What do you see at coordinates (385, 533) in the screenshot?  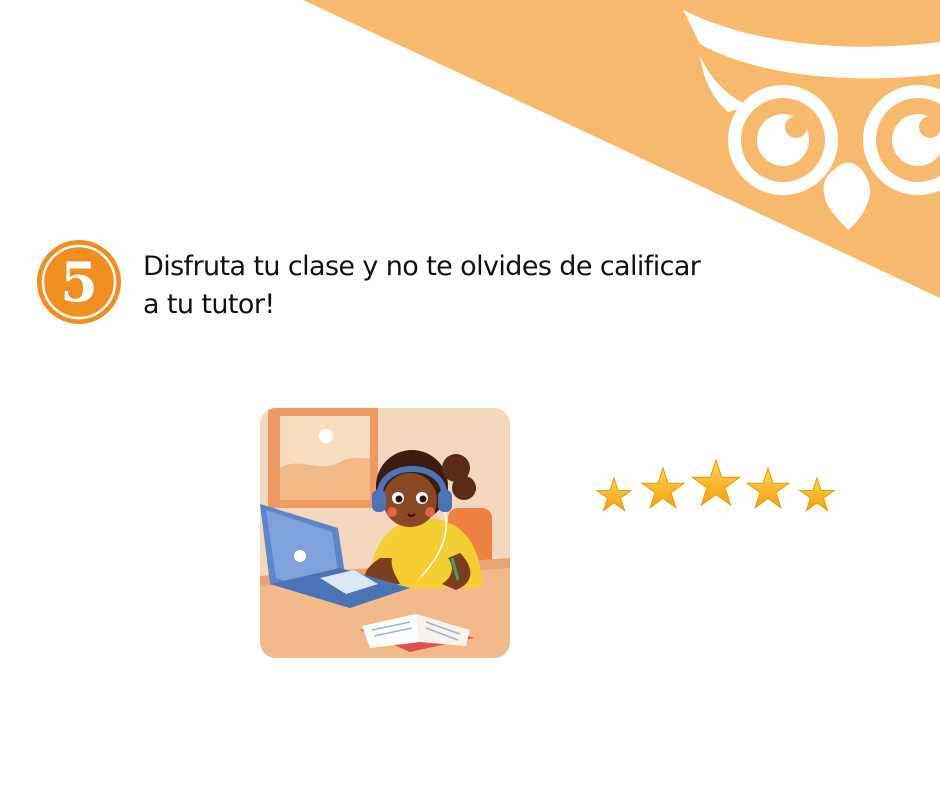 I see `student-online-class-illustration` at bounding box center [385, 533].